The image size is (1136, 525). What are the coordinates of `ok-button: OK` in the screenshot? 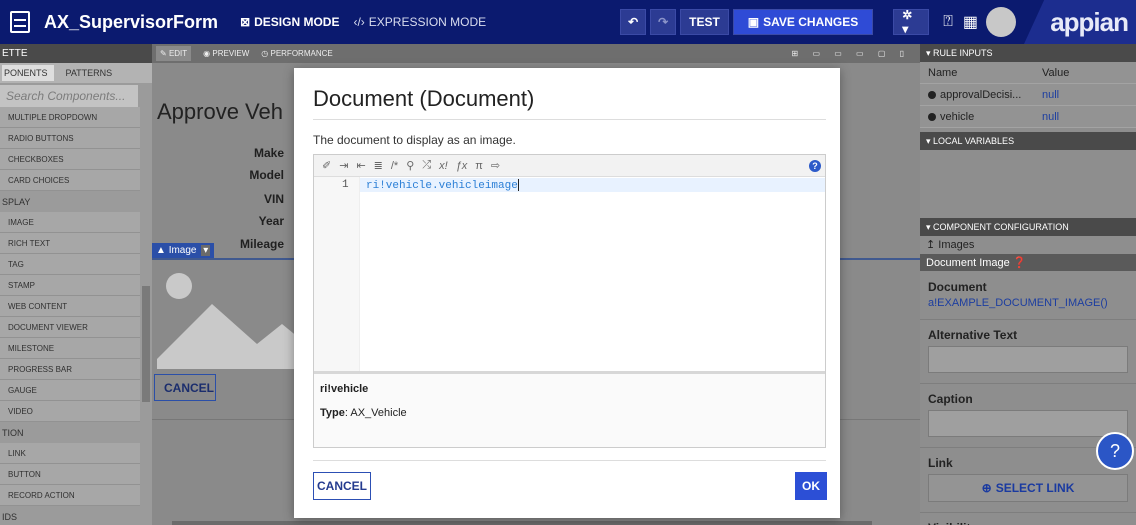 It's located at (811, 486).